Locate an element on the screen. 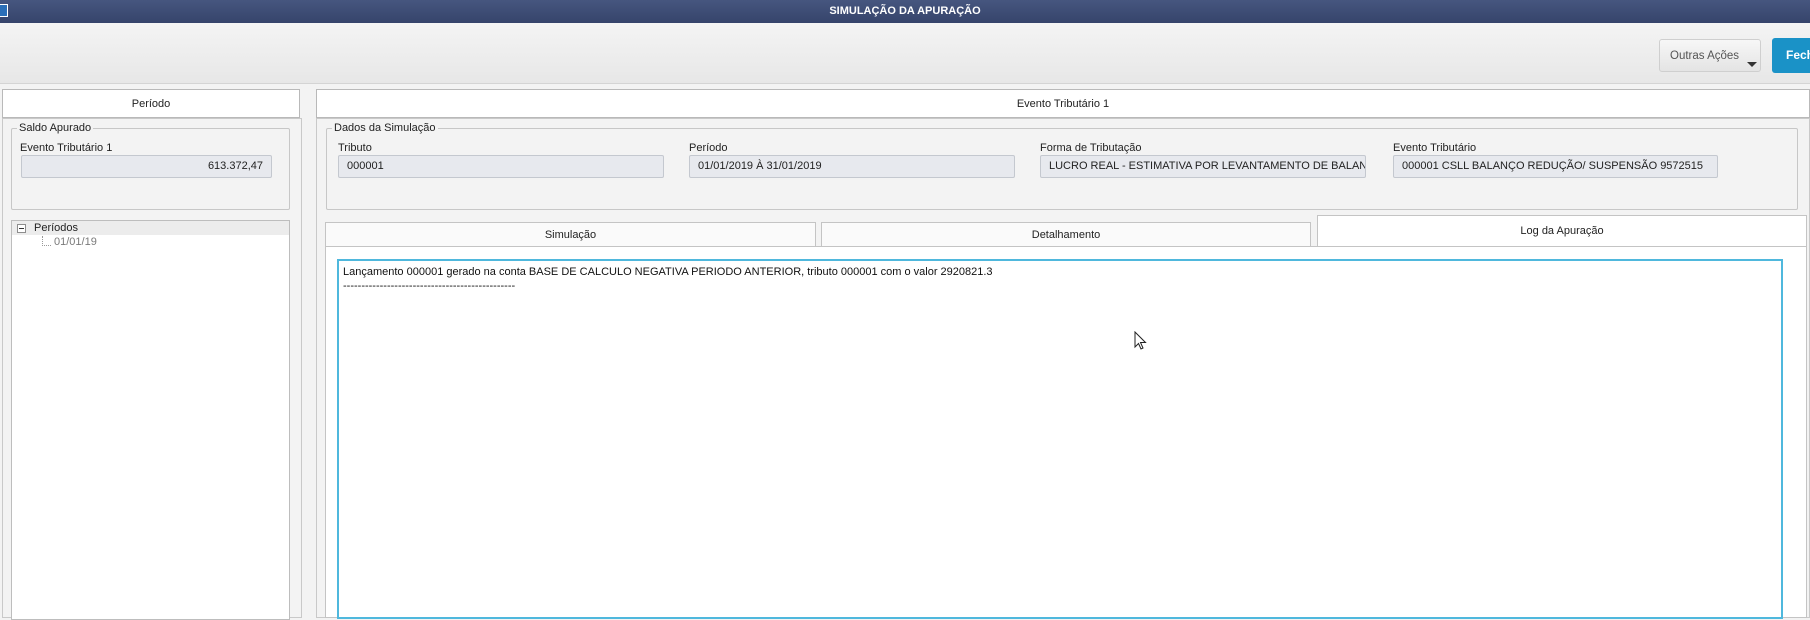 Image resolution: width=1810 pixels, height=620 pixels. window-titlebar: SIMULAÇÃO DA APURAÇÃO is located at coordinates (905, 11).